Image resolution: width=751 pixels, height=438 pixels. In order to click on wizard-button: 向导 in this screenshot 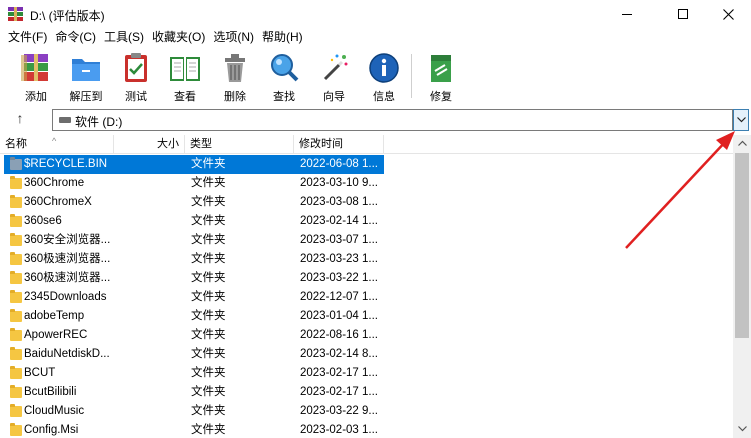, I will do `click(334, 77)`.